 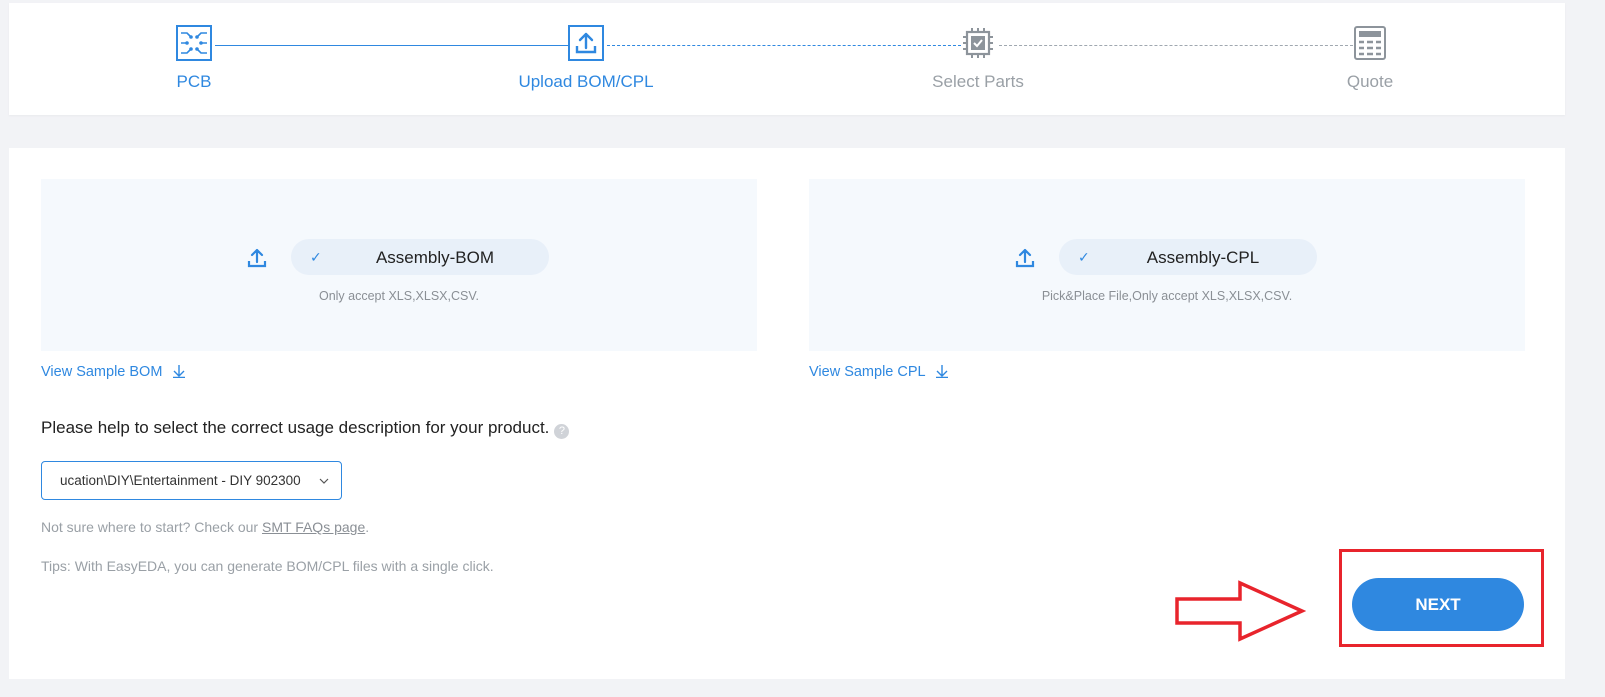 What do you see at coordinates (1370, 81) in the screenshot?
I see `step-label: Quote` at bounding box center [1370, 81].